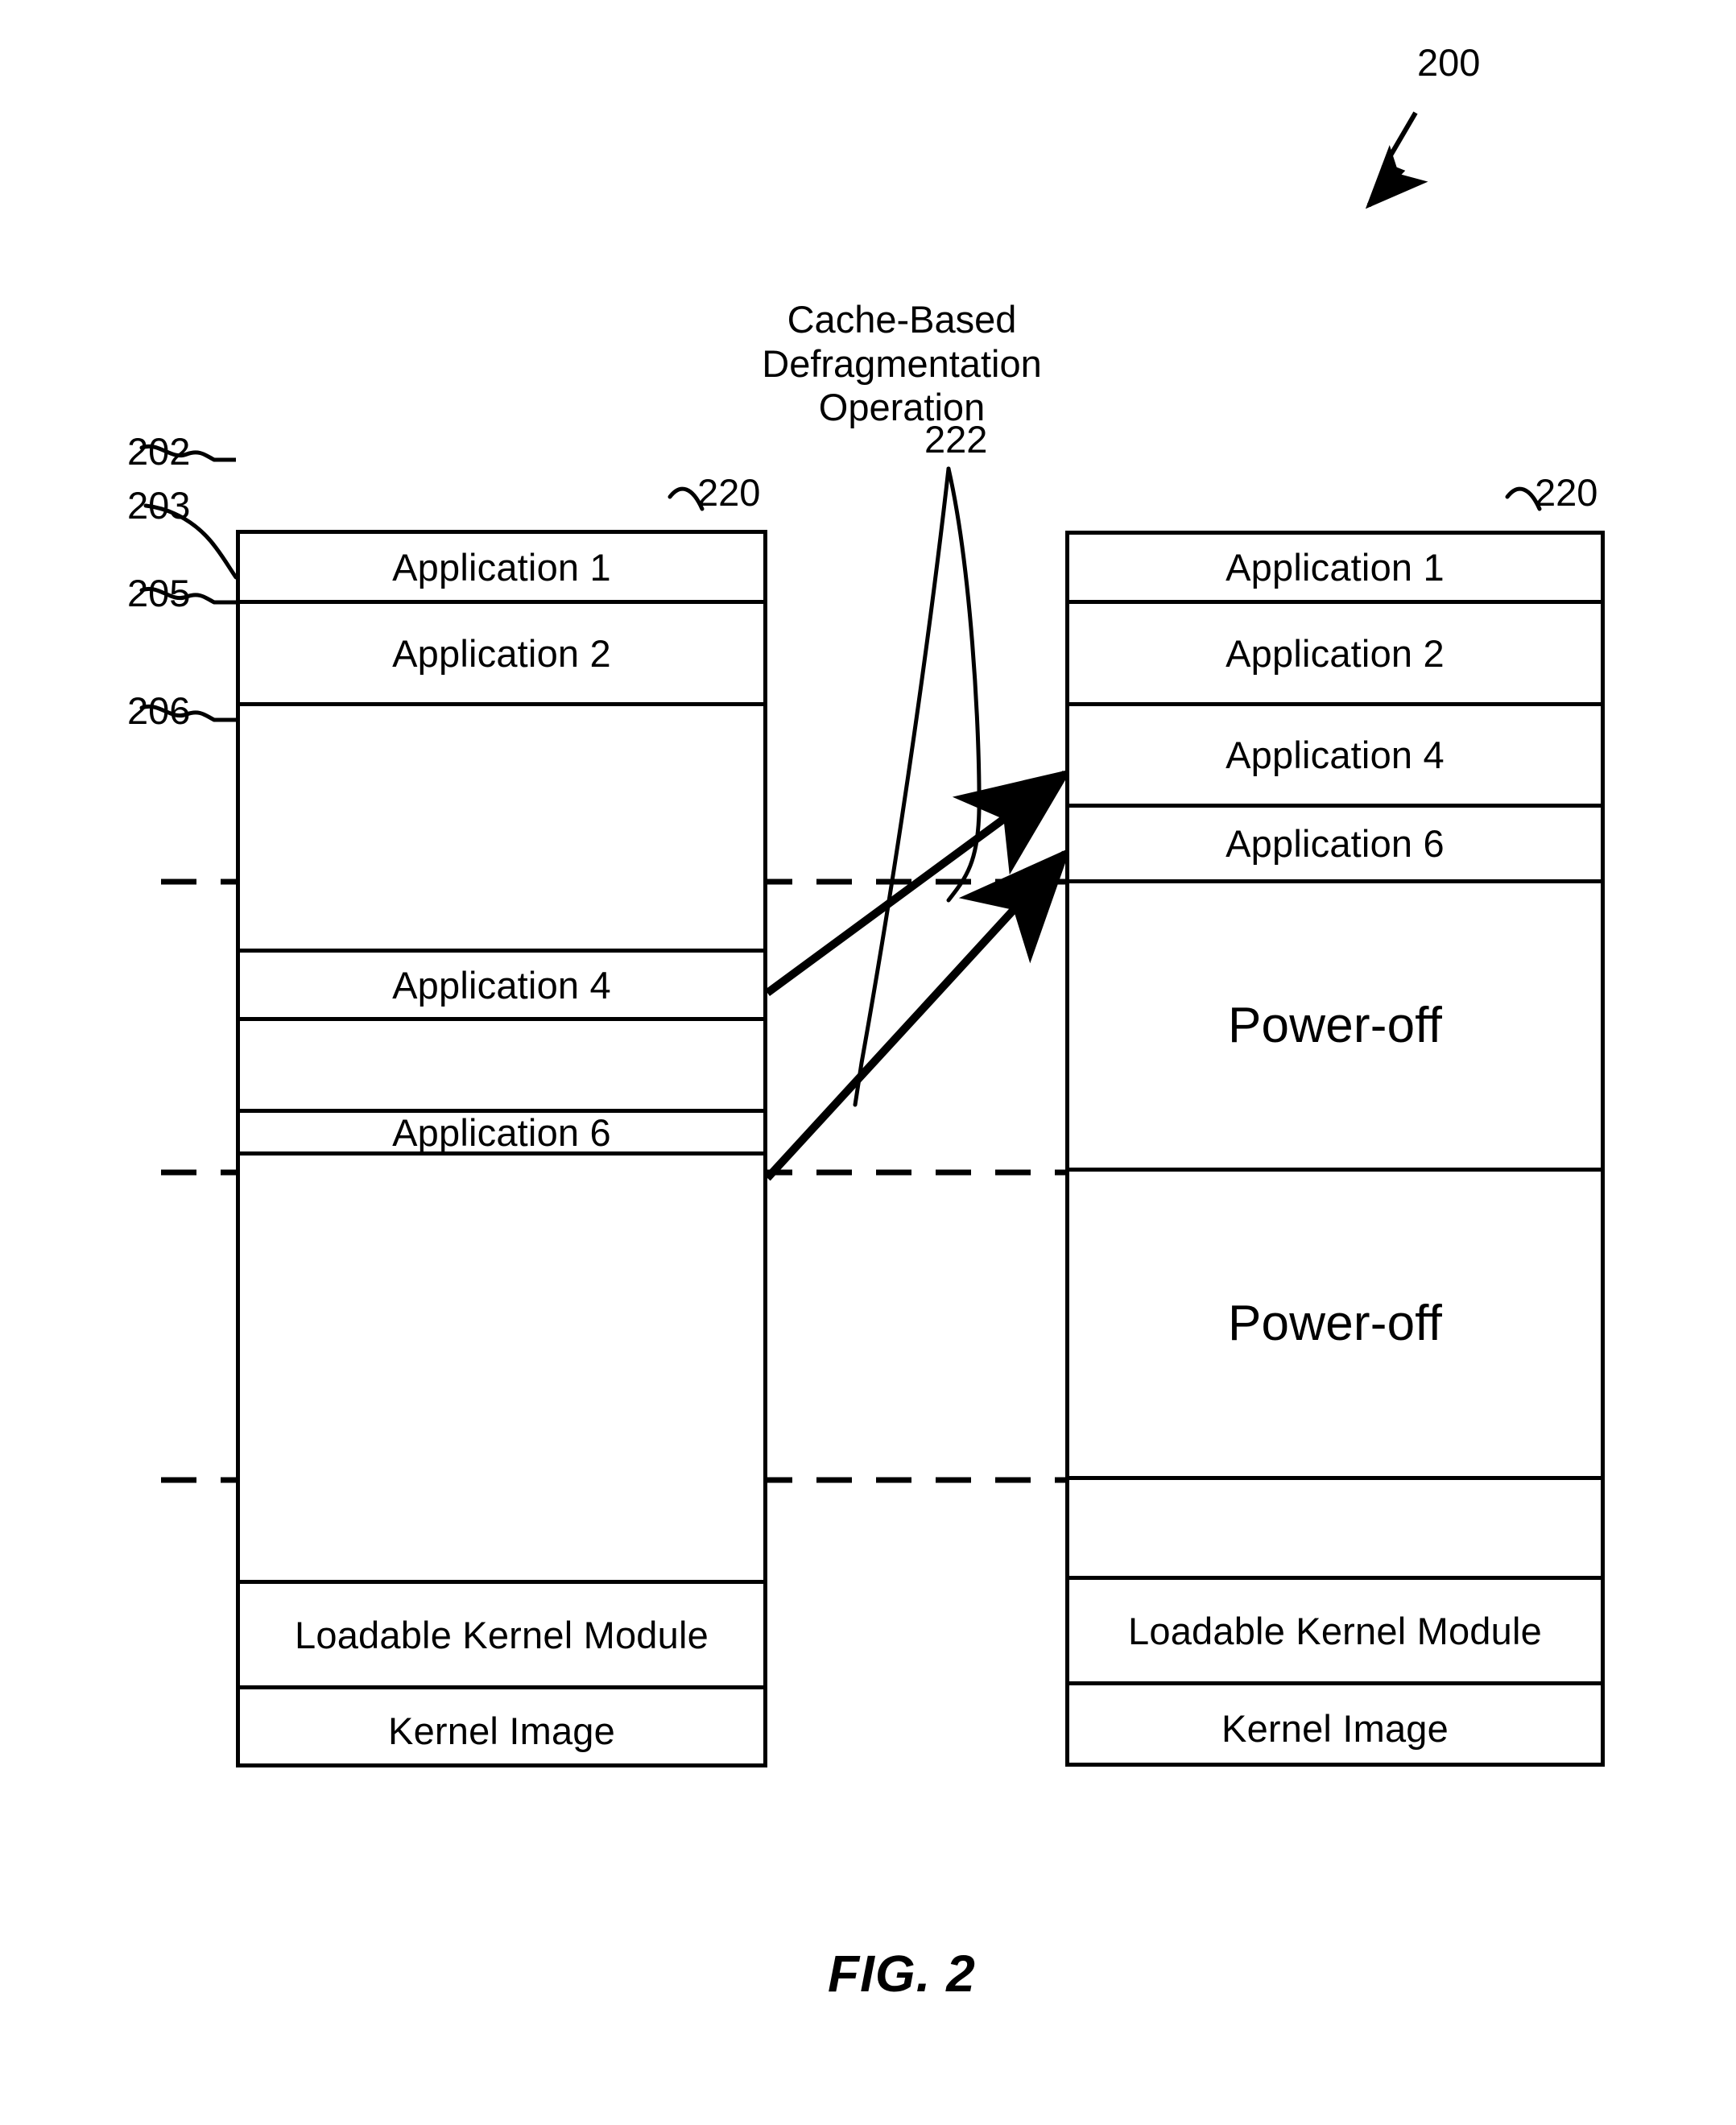 This screenshot has width=1736, height=2125. I want to click on segment-power-off-lower: Power-off, so click(1335, 1326).